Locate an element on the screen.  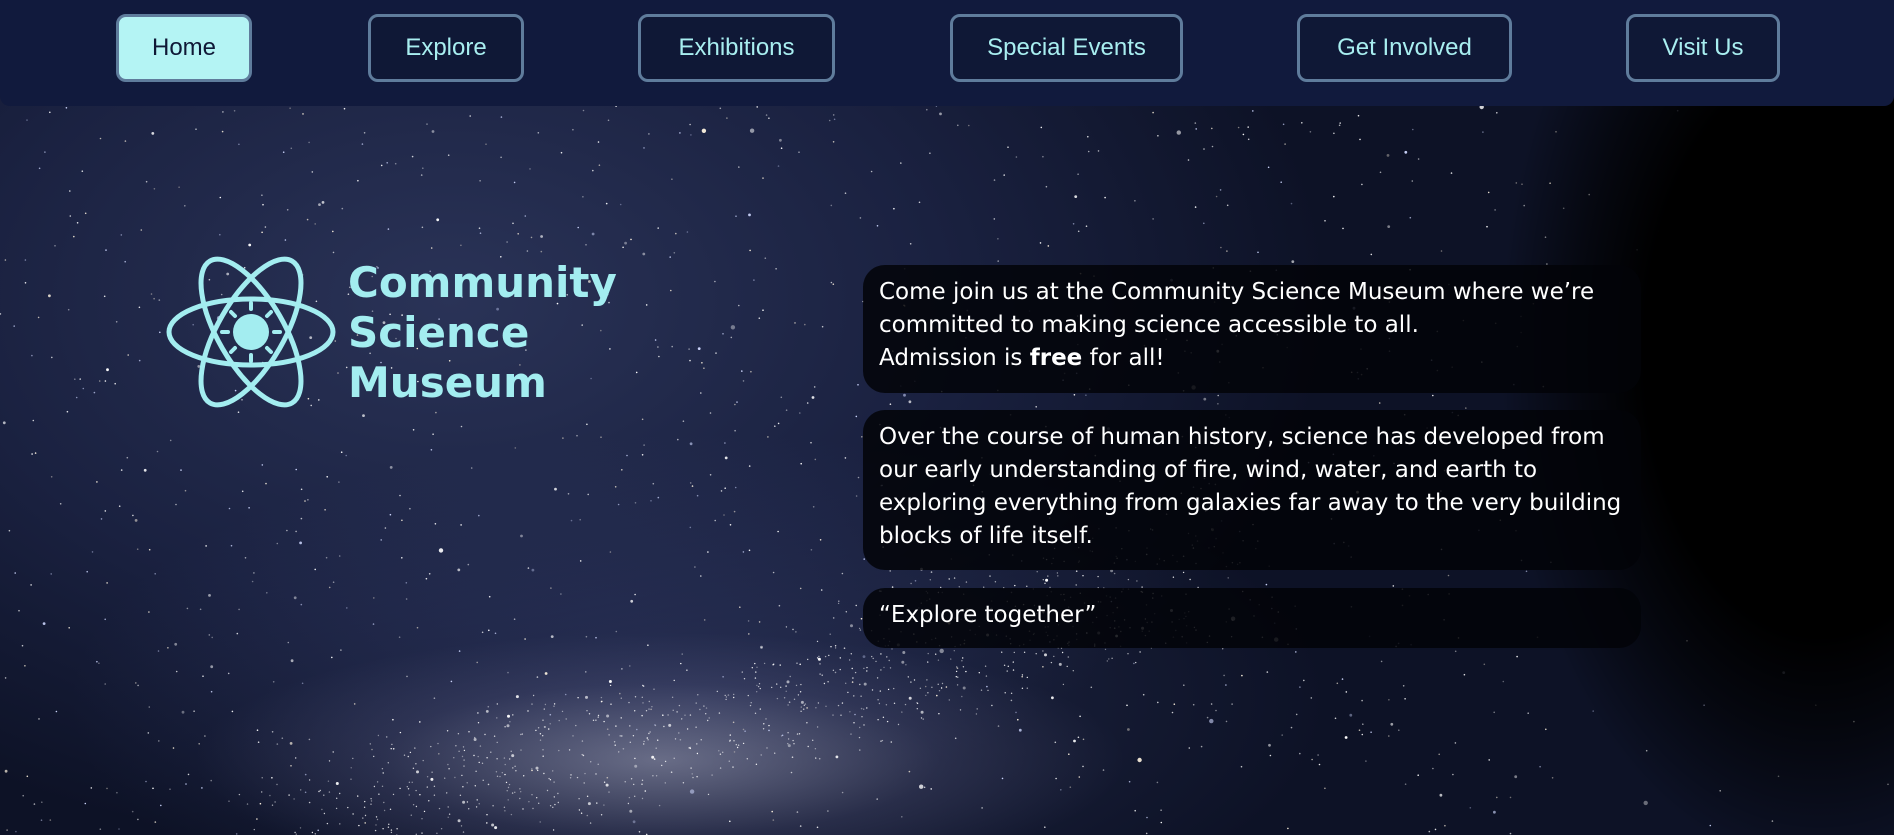
logo-line-community: Community is located at coordinates (482, 282).